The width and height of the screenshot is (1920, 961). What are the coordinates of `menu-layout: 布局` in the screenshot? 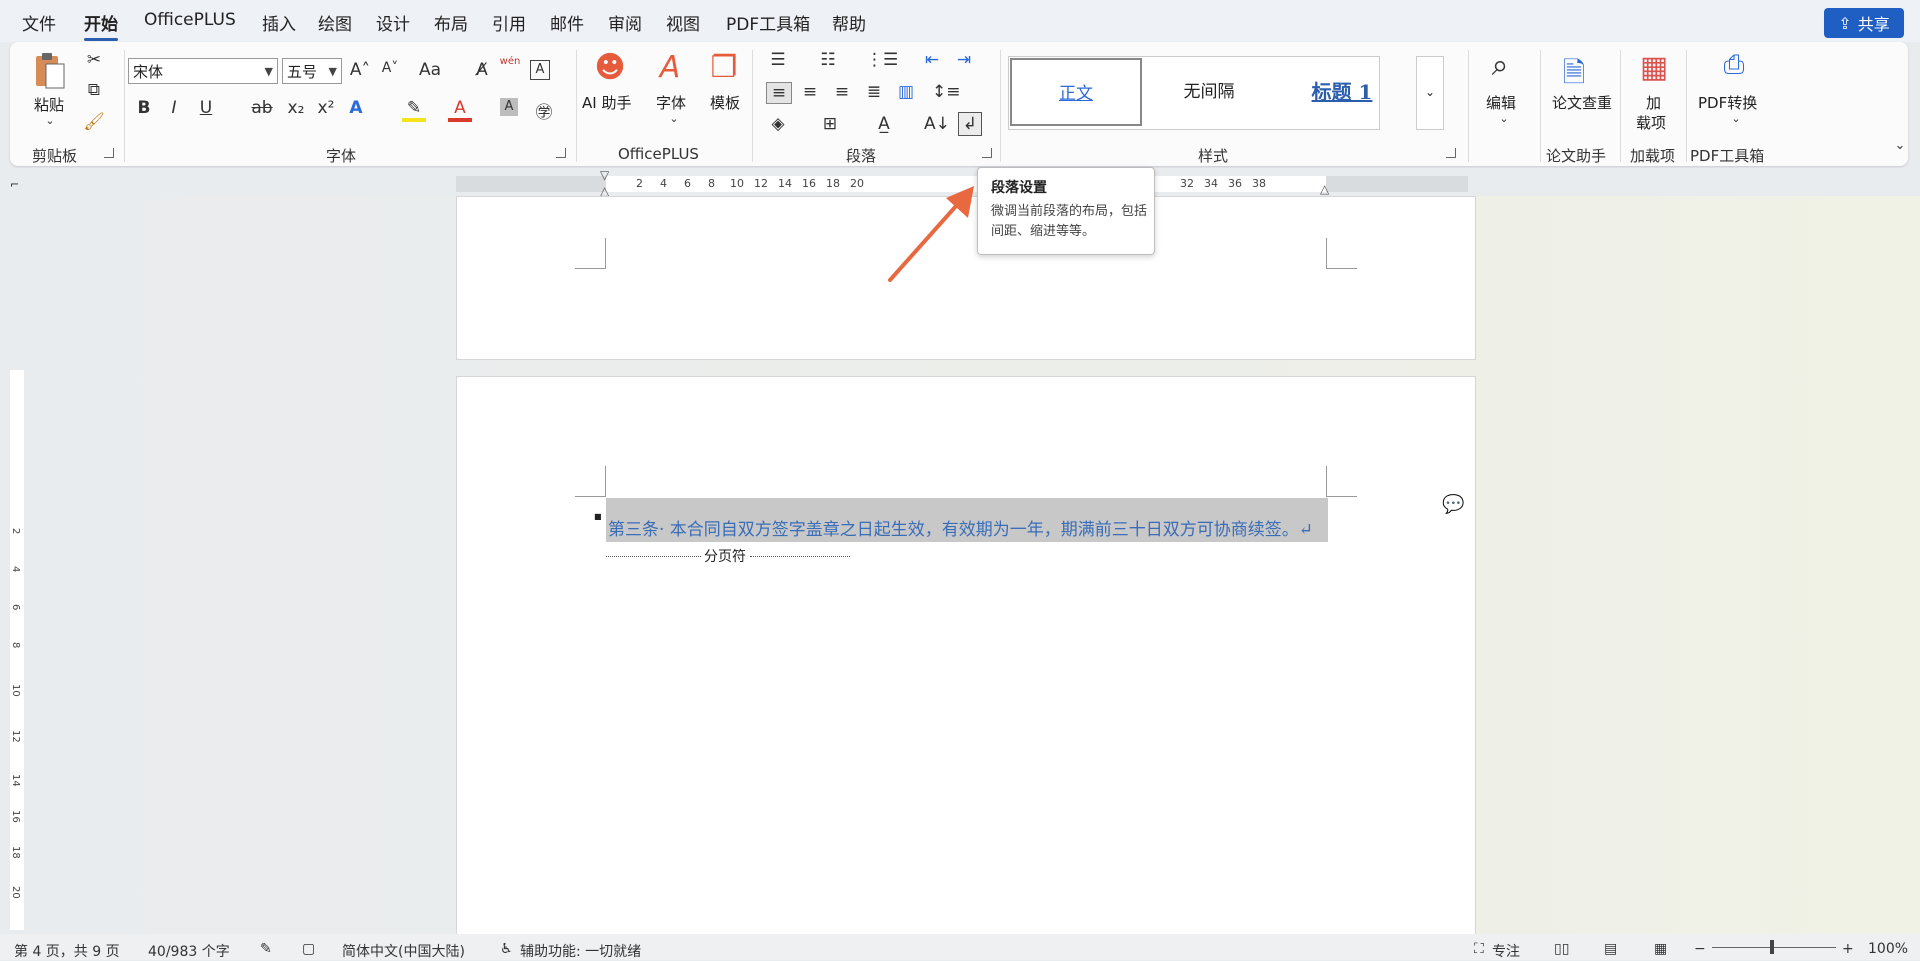 It's located at (451, 22).